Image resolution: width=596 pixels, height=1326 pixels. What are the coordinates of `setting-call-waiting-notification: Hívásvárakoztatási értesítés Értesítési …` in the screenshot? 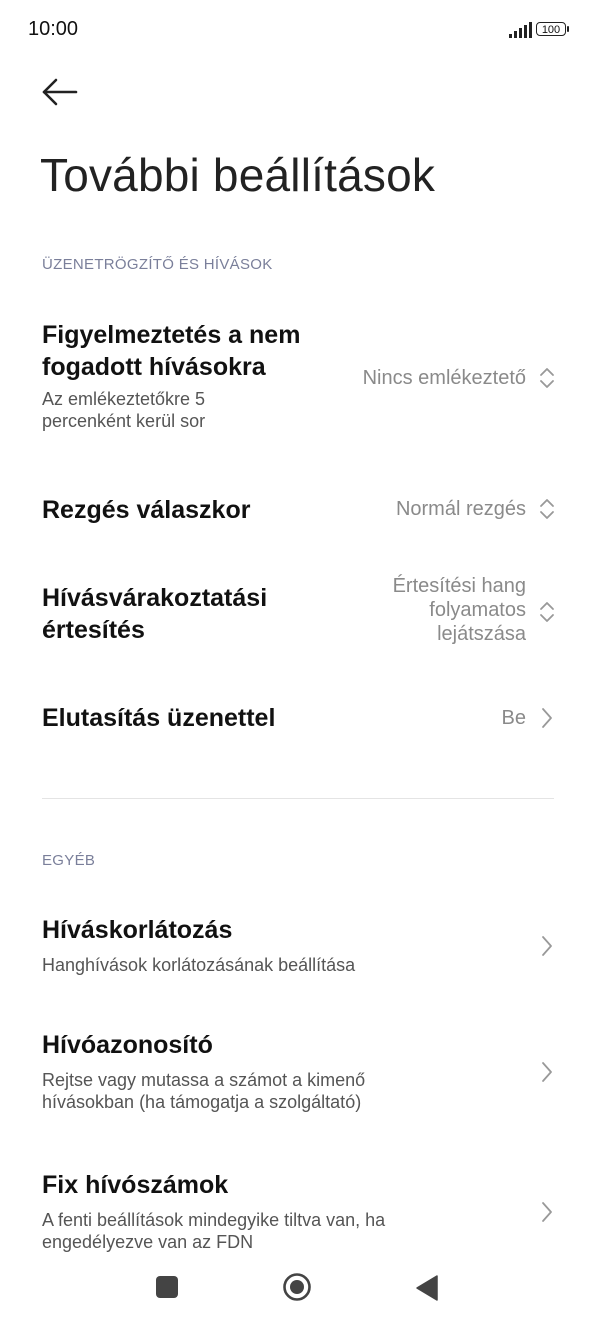 It's located at (298, 614).